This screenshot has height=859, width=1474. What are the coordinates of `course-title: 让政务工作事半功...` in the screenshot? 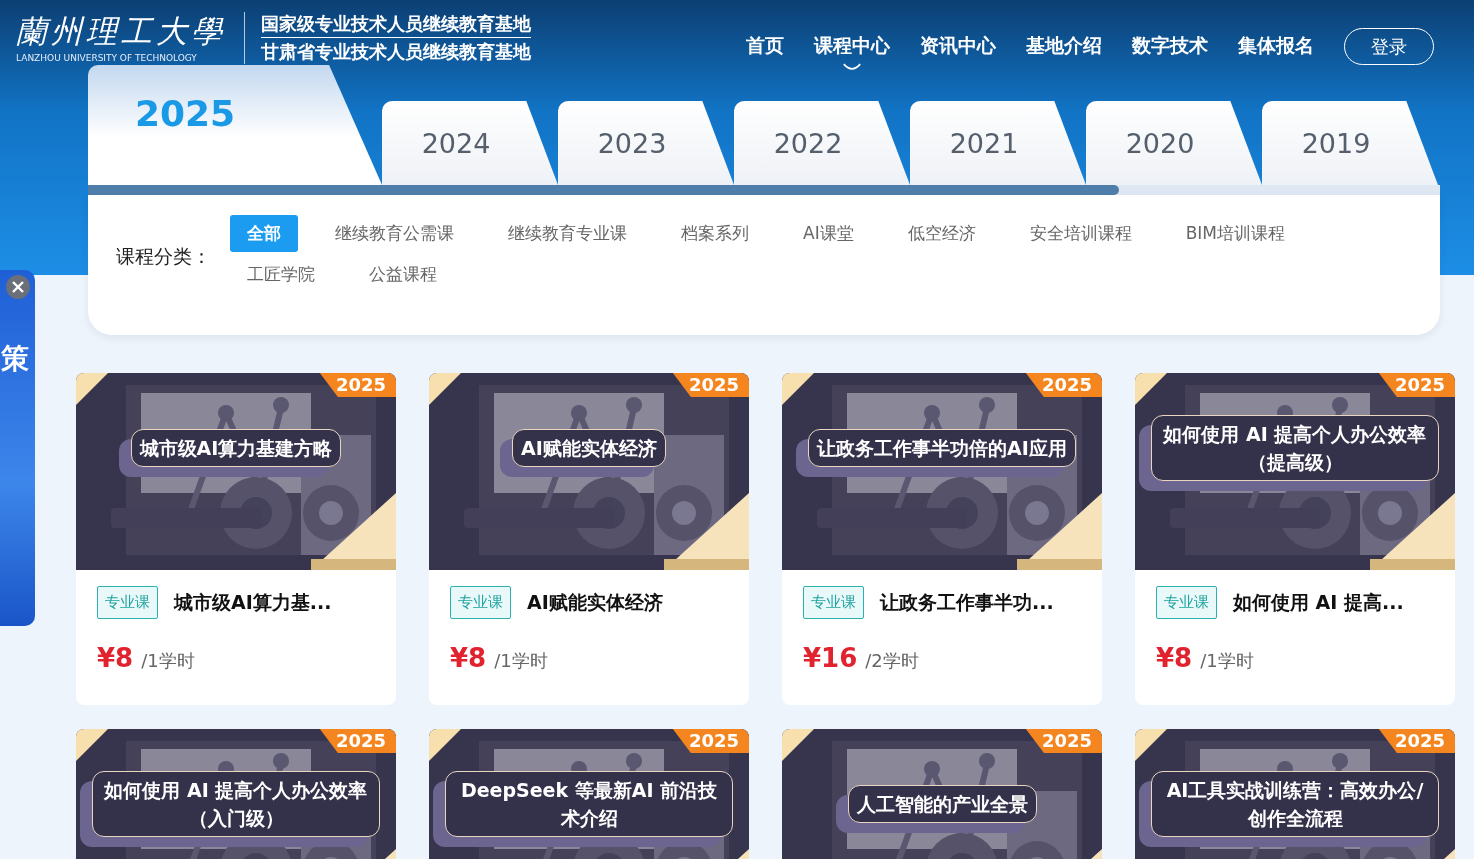 It's located at (967, 602).